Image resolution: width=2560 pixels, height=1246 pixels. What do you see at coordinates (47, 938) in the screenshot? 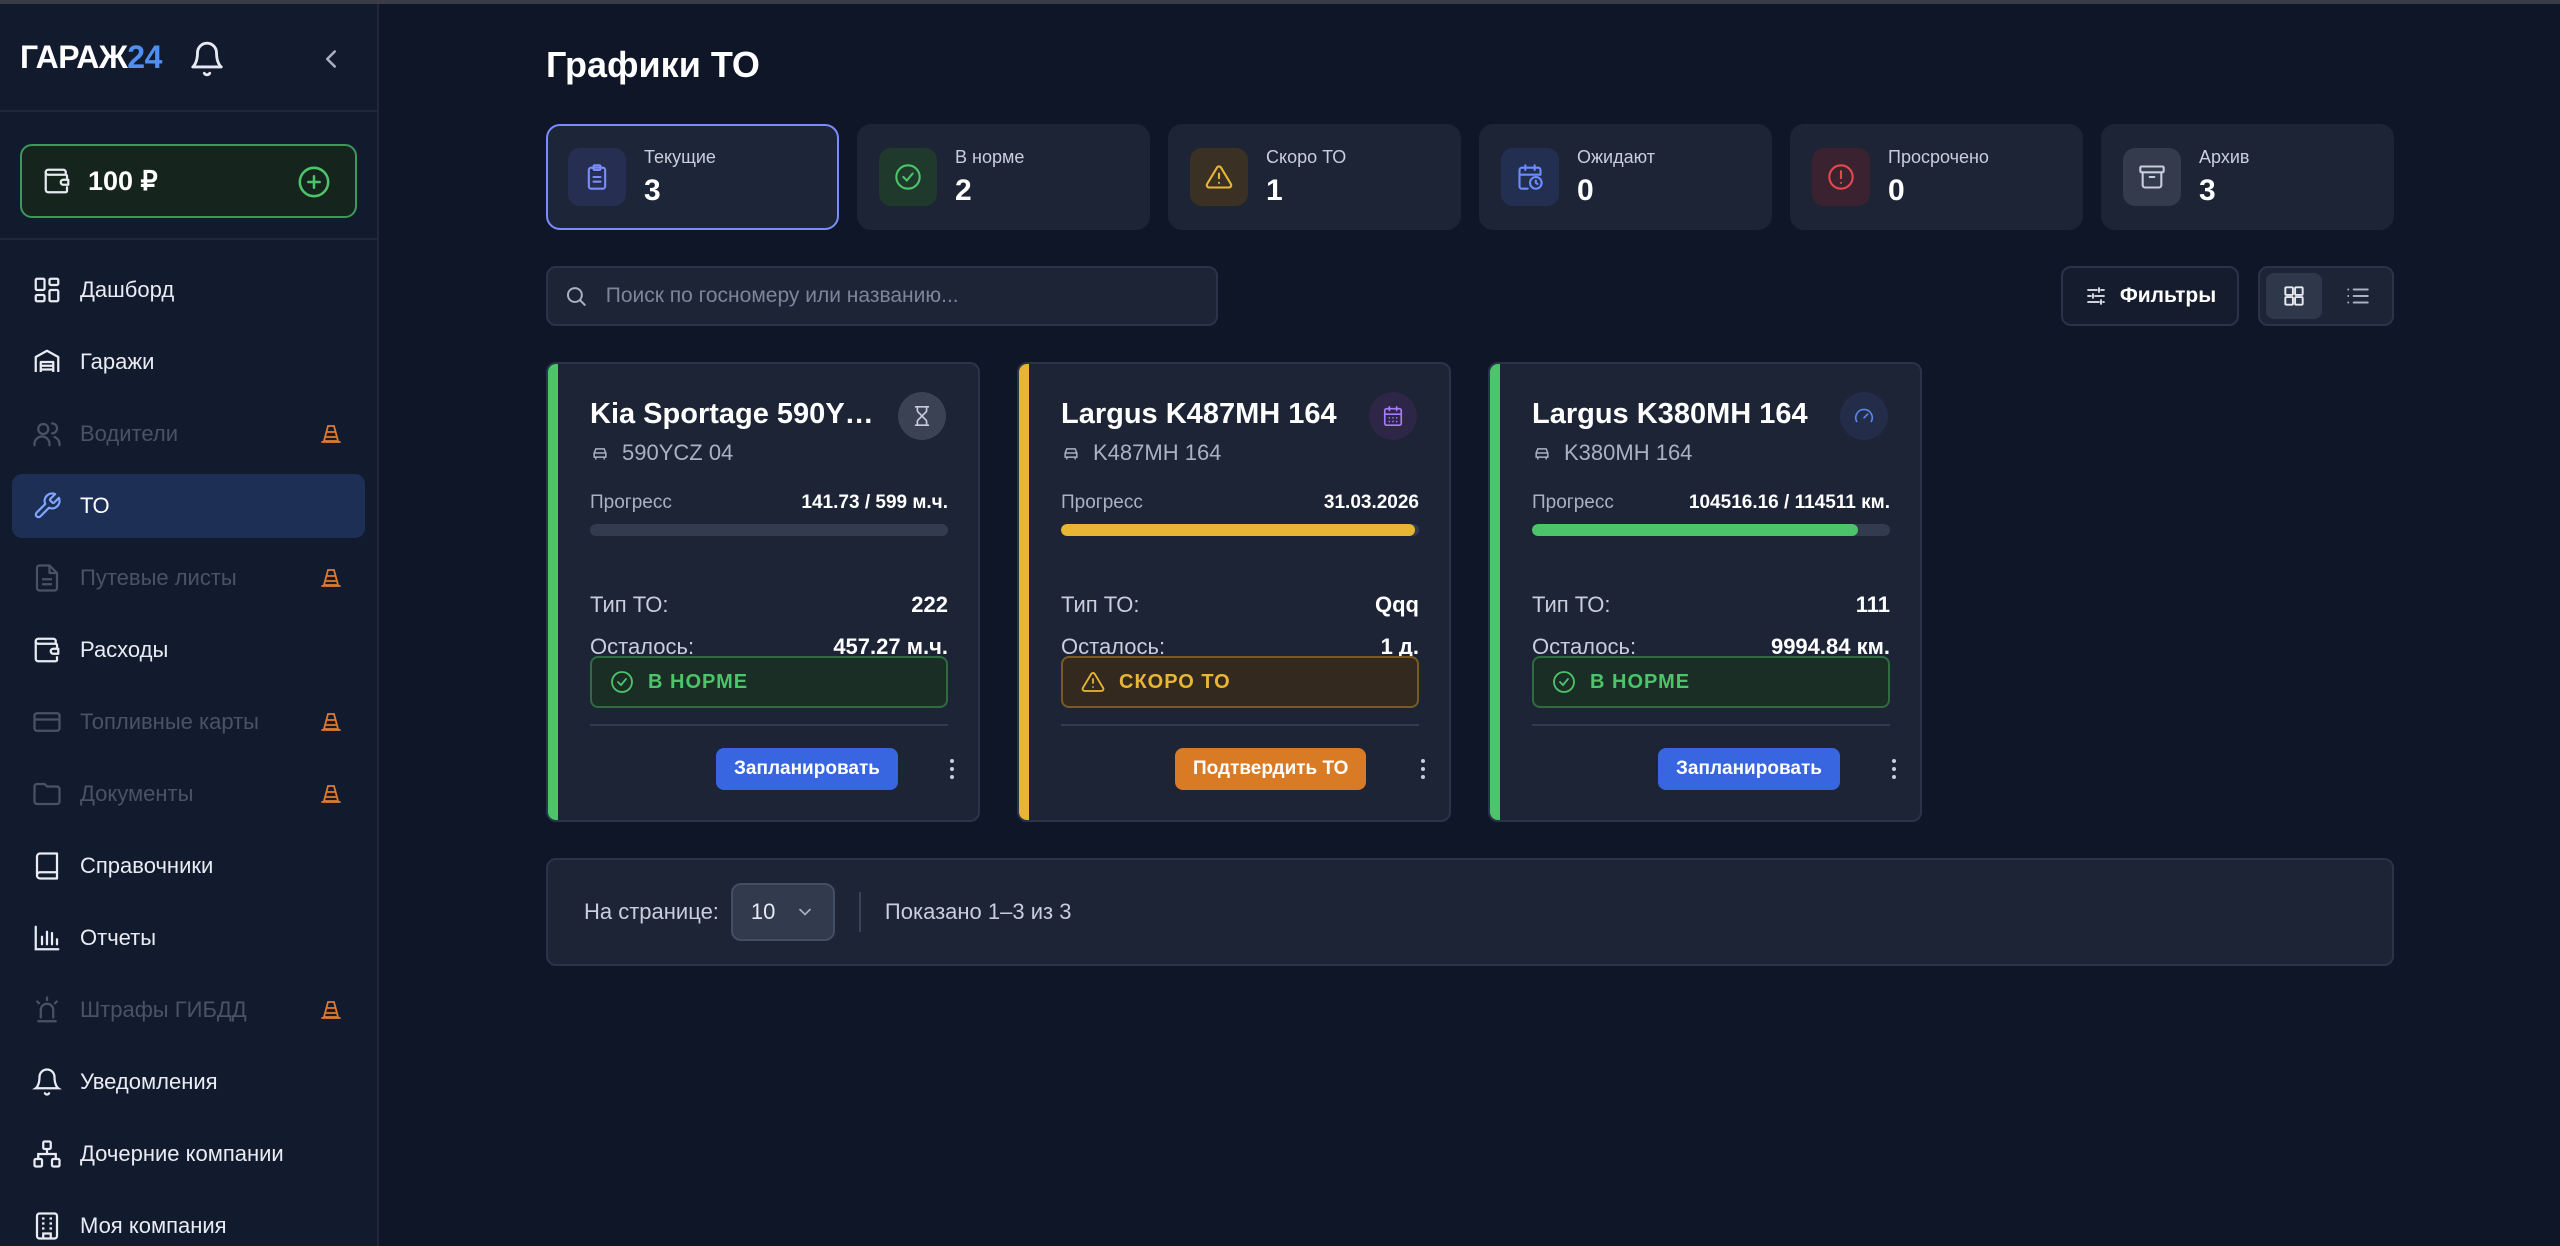
I see `chart-icon` at bounding box center [47, 938].